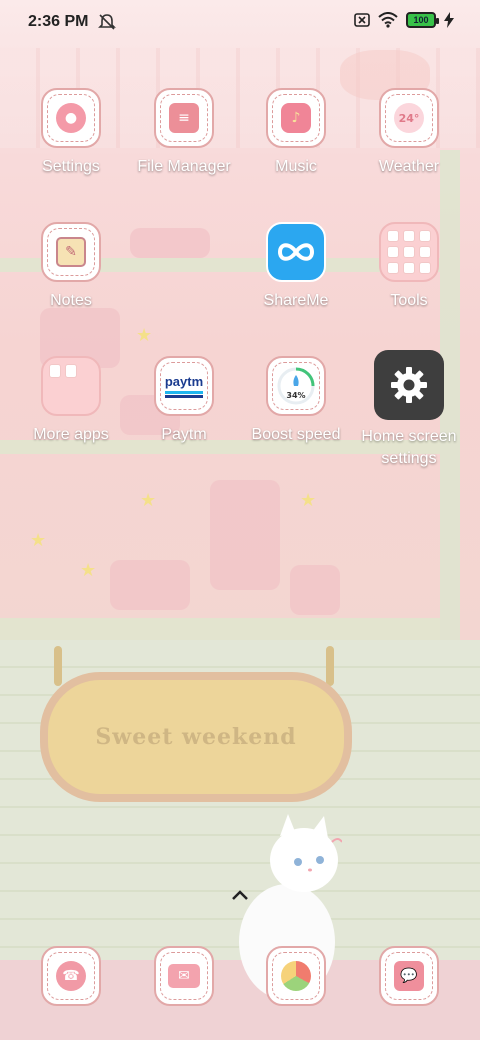 The height and width of the screenshot is (1040, 480). I want to click on rocket-icon: 34%, so click(296, 386).